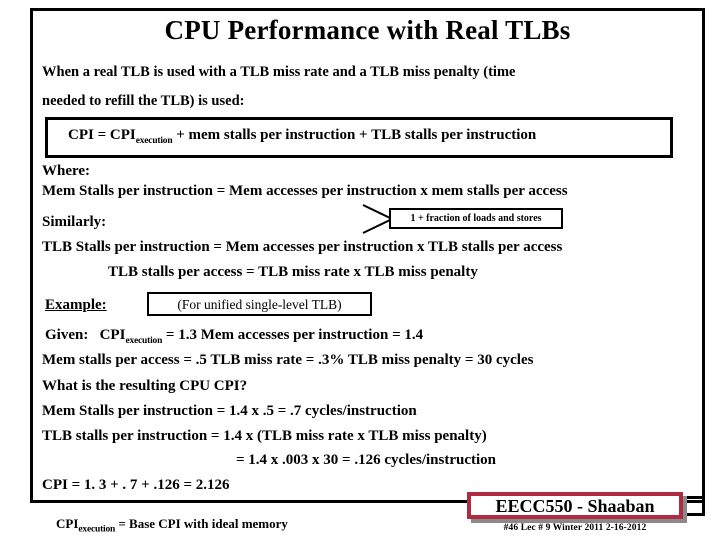 The image size is (720, 540). What do you see at coordinates (67, 523) in the screenshot?
I see `footer-note-prefix: CPI` at bounding box center [67, 523].